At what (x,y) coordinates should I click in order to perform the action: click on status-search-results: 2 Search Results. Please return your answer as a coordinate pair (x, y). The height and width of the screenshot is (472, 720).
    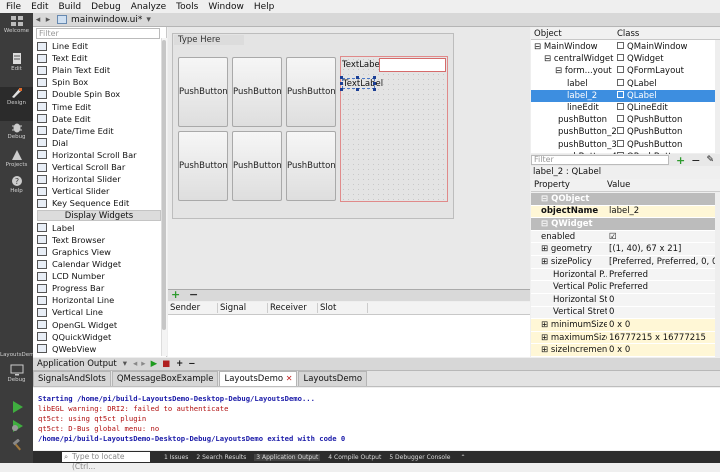
    Looking at the image, I should click on (221, 457).